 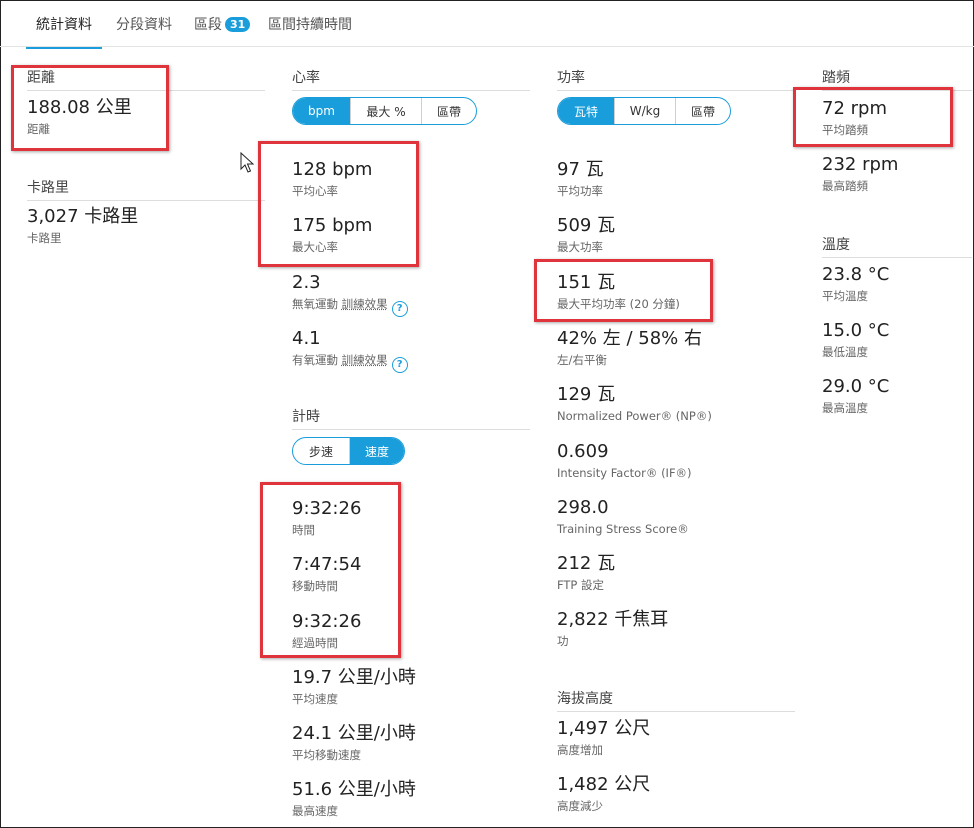 I want to click on aerobic-te-label: 有氧運動 訓練效果?, so click(x=350, y=362).